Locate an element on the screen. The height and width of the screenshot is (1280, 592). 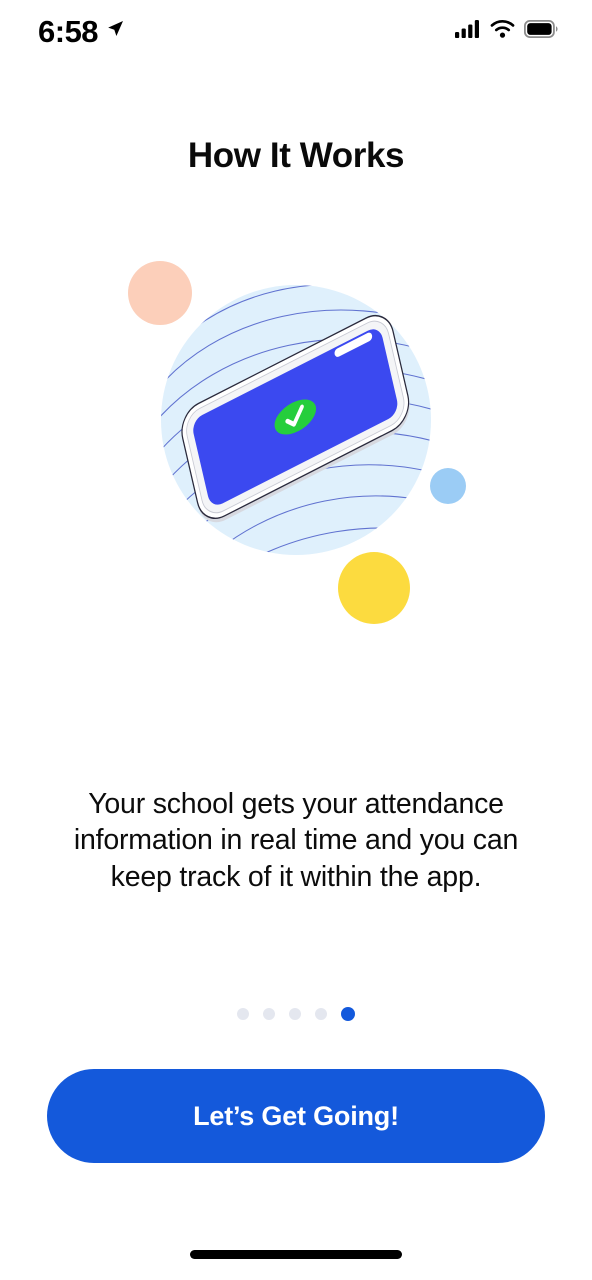
pagination-dots is located at coordinates (296, 1014).